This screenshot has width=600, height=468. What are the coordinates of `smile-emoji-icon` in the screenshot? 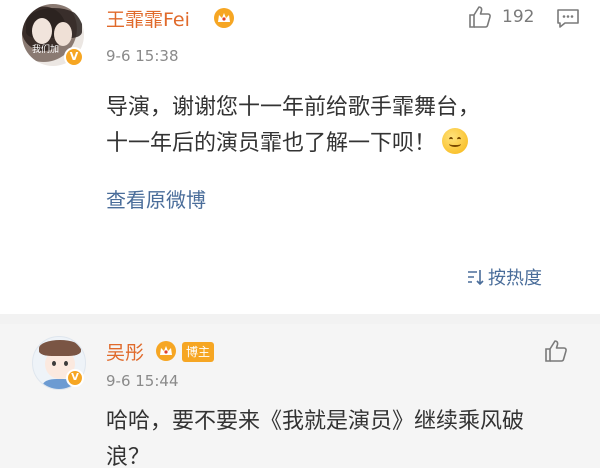 It's located at (455, 141).